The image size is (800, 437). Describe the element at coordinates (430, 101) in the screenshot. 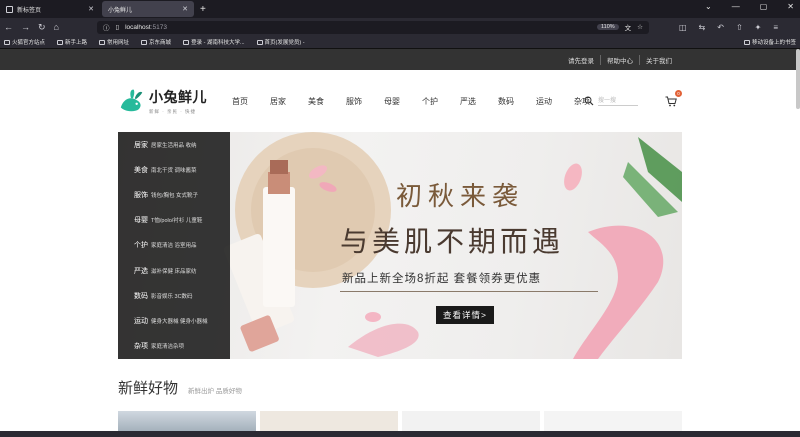

I see `nav-item-personal-care: 个护` at that location.